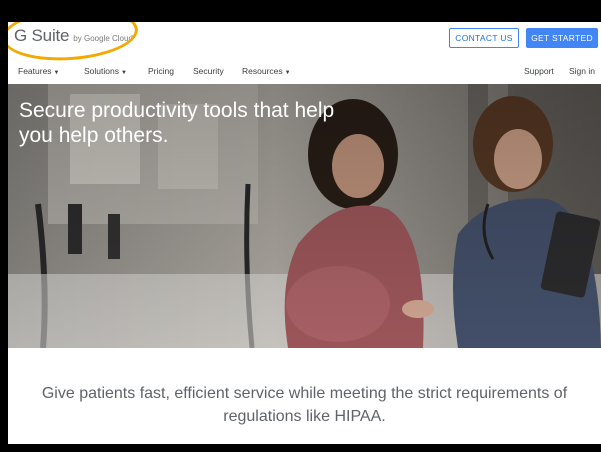 This screenshot has height=452, width=601. I want to click on nav-item-label: Resources, so click(262, 71).